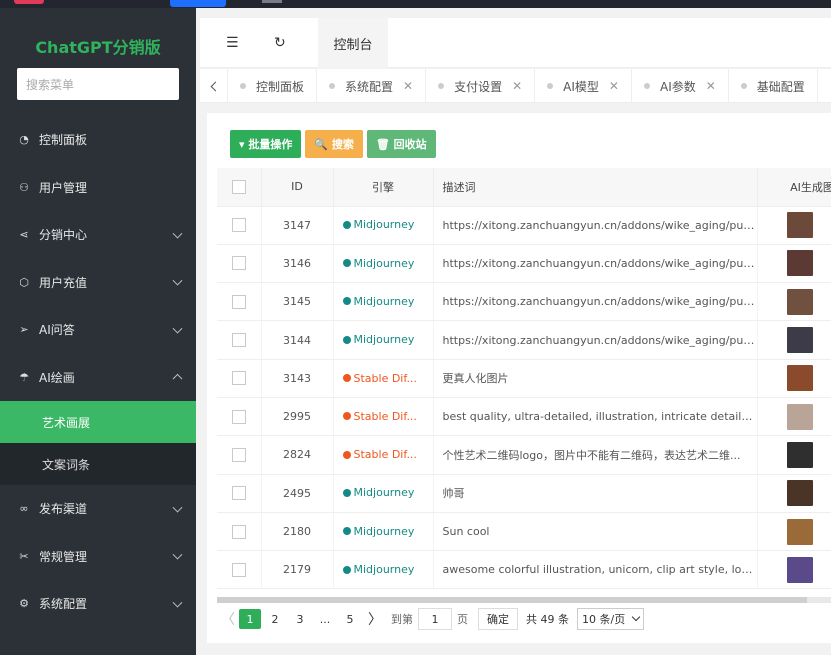 Image resolution: width=831 pixels, height=655 pixels. I want to click on table-row: 2180 Midjourney Sun cool, so click(524, 532).